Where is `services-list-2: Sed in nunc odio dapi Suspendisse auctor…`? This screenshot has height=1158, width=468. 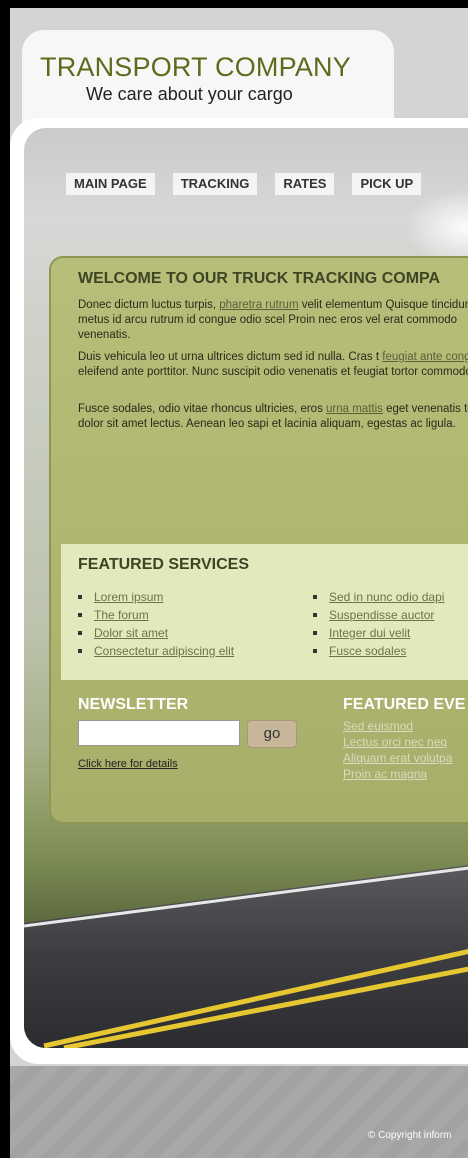
services-list-2: Sed in nunc odio dapi Suspendisse auctor… is located at coordinates (378, 624).